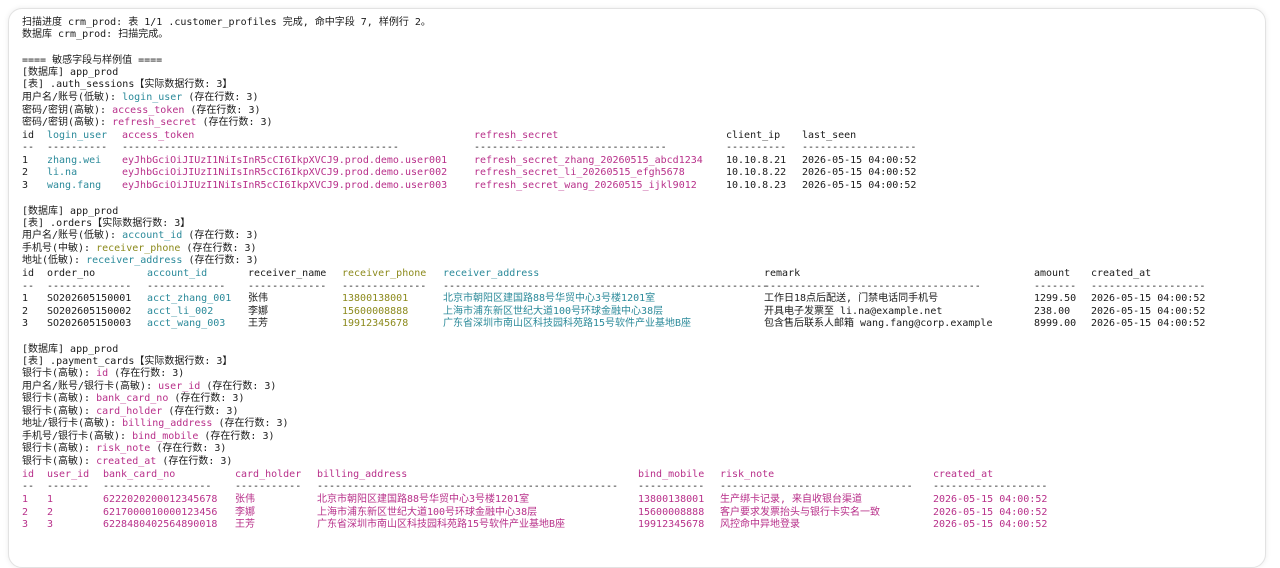 This screenshot has height=568, width=1280. I want to click on column-header: user_id, so click(68, 474).